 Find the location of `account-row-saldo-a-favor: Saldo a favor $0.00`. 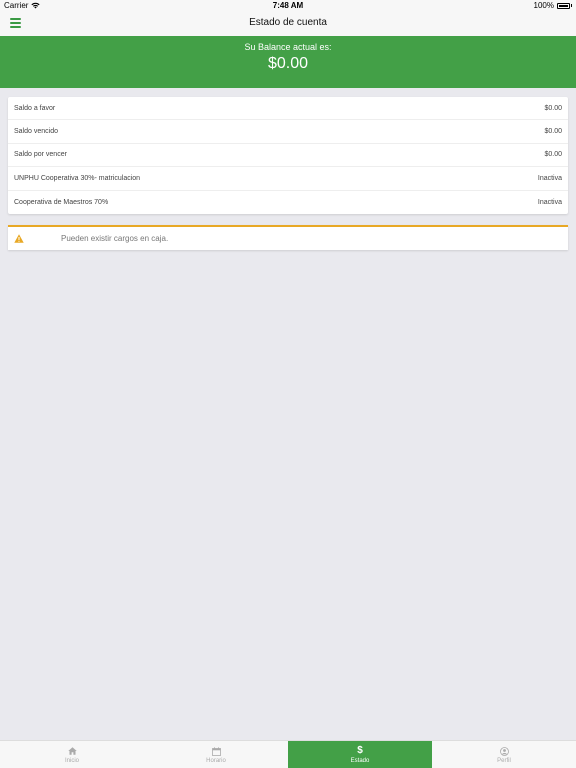

account-row-saldo-a-favor: Saldo a favor $0.00 is located at coordinates (288, 109).